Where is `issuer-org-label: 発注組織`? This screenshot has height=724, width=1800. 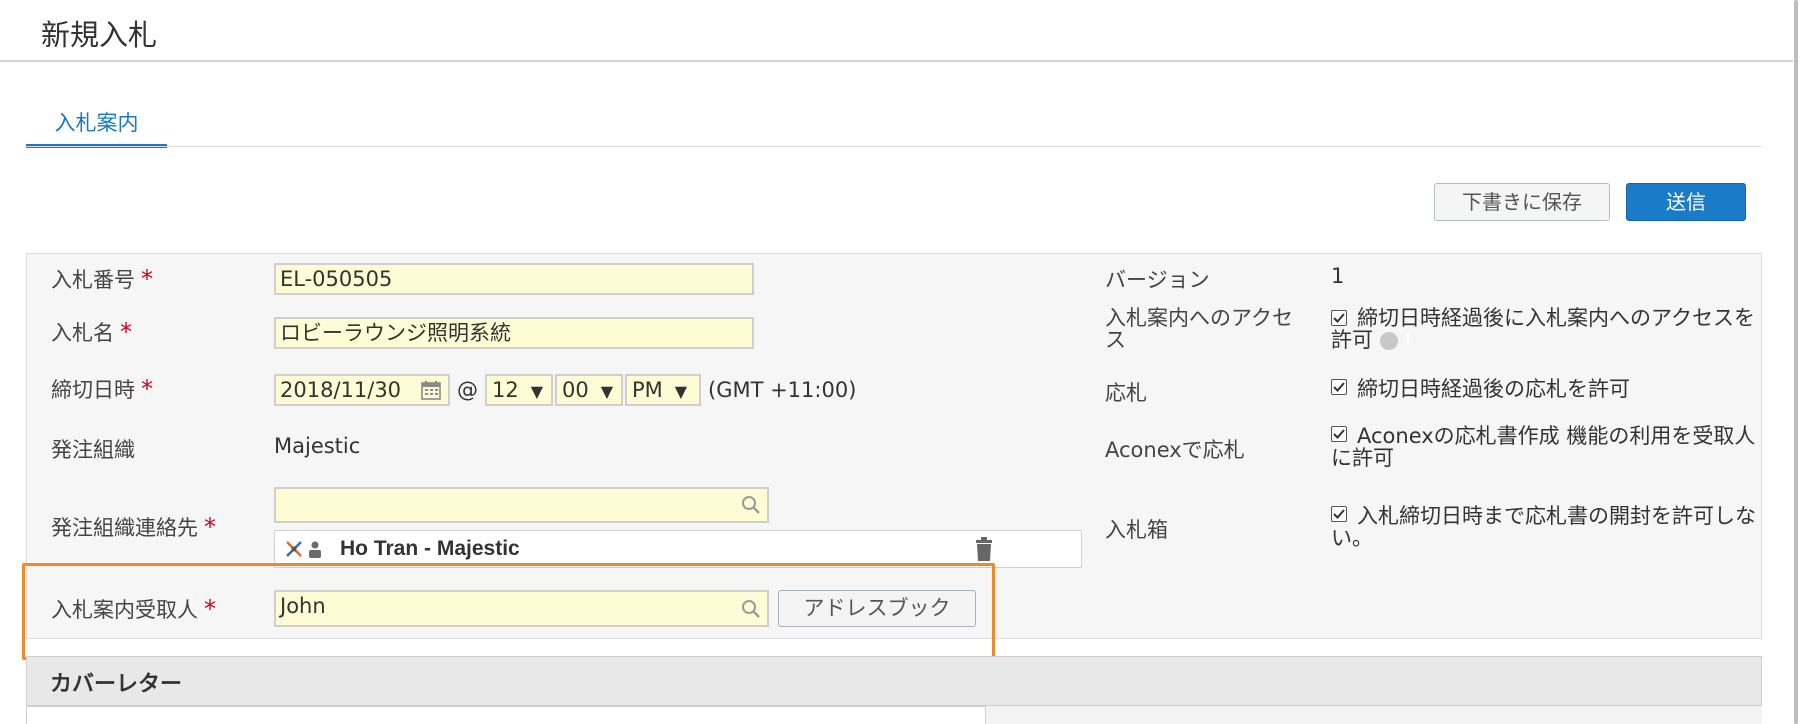
issuer-org-label: 発注組織 is located at coordinates (93, 450).